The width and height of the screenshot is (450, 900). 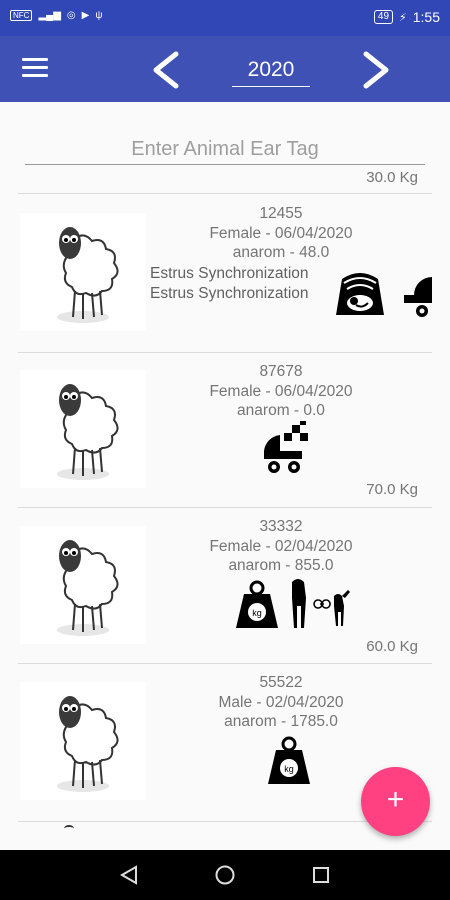 What do you see at coordinates (281, 213) in the screenshot?
I see `ear-tag: 12455` at bounding box center [281, 213].